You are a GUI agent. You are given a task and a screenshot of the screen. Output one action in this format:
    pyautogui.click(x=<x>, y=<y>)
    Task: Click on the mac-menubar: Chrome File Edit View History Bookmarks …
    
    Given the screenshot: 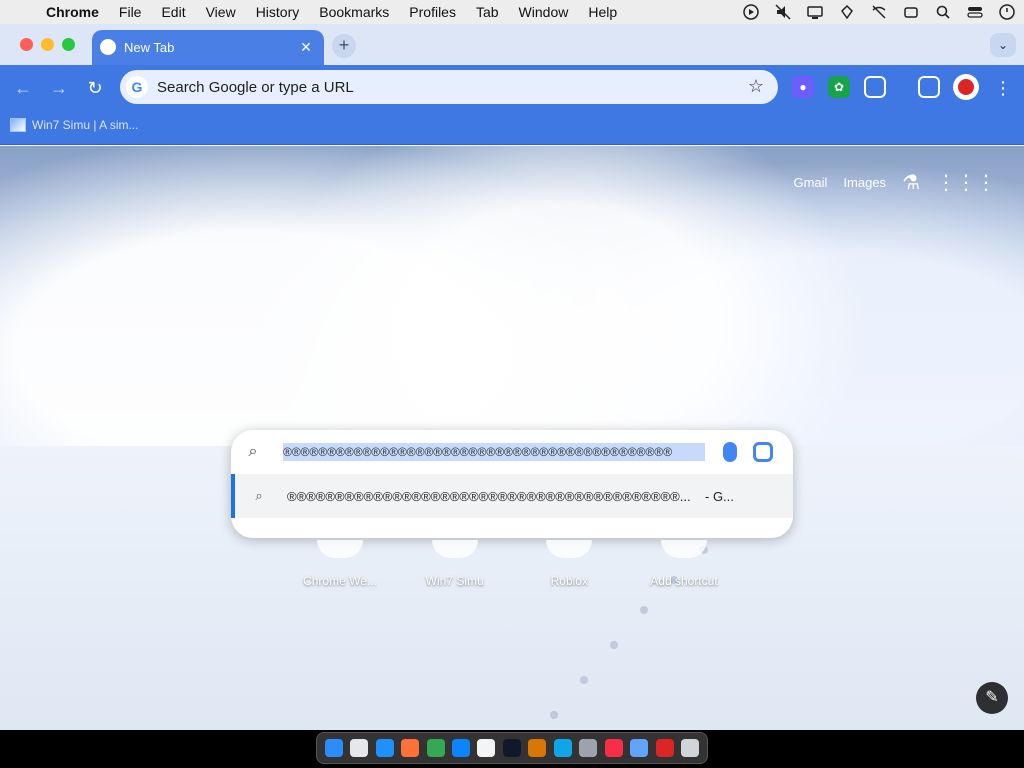 What is the action you would take?
    pyautogui.click(x=512, y=12)
    